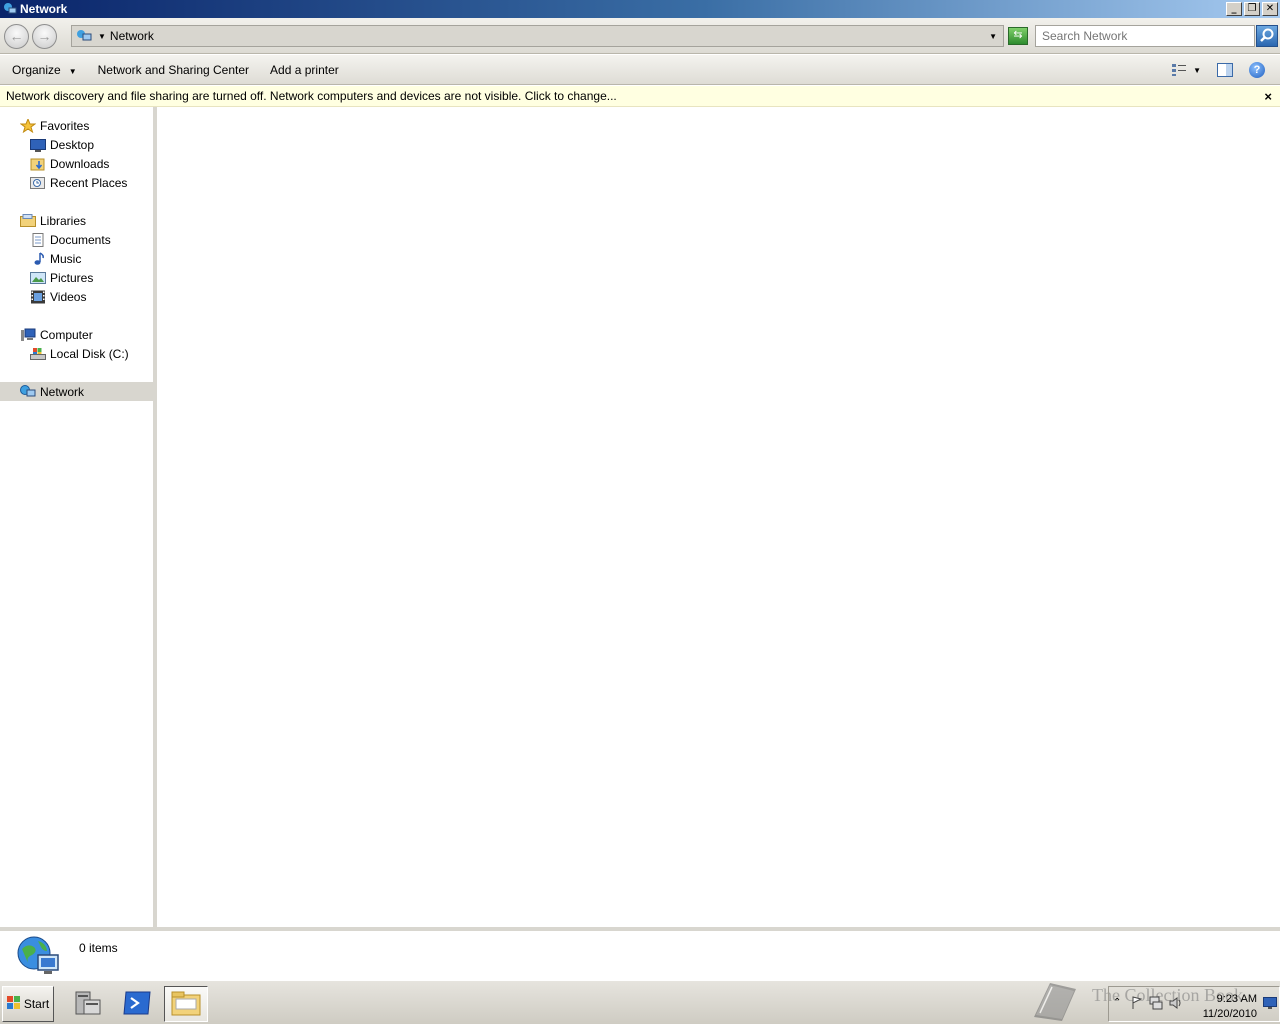 This screenshot has width=1280, height=1026. I want to click on desktop-icon, so click(38, 145).